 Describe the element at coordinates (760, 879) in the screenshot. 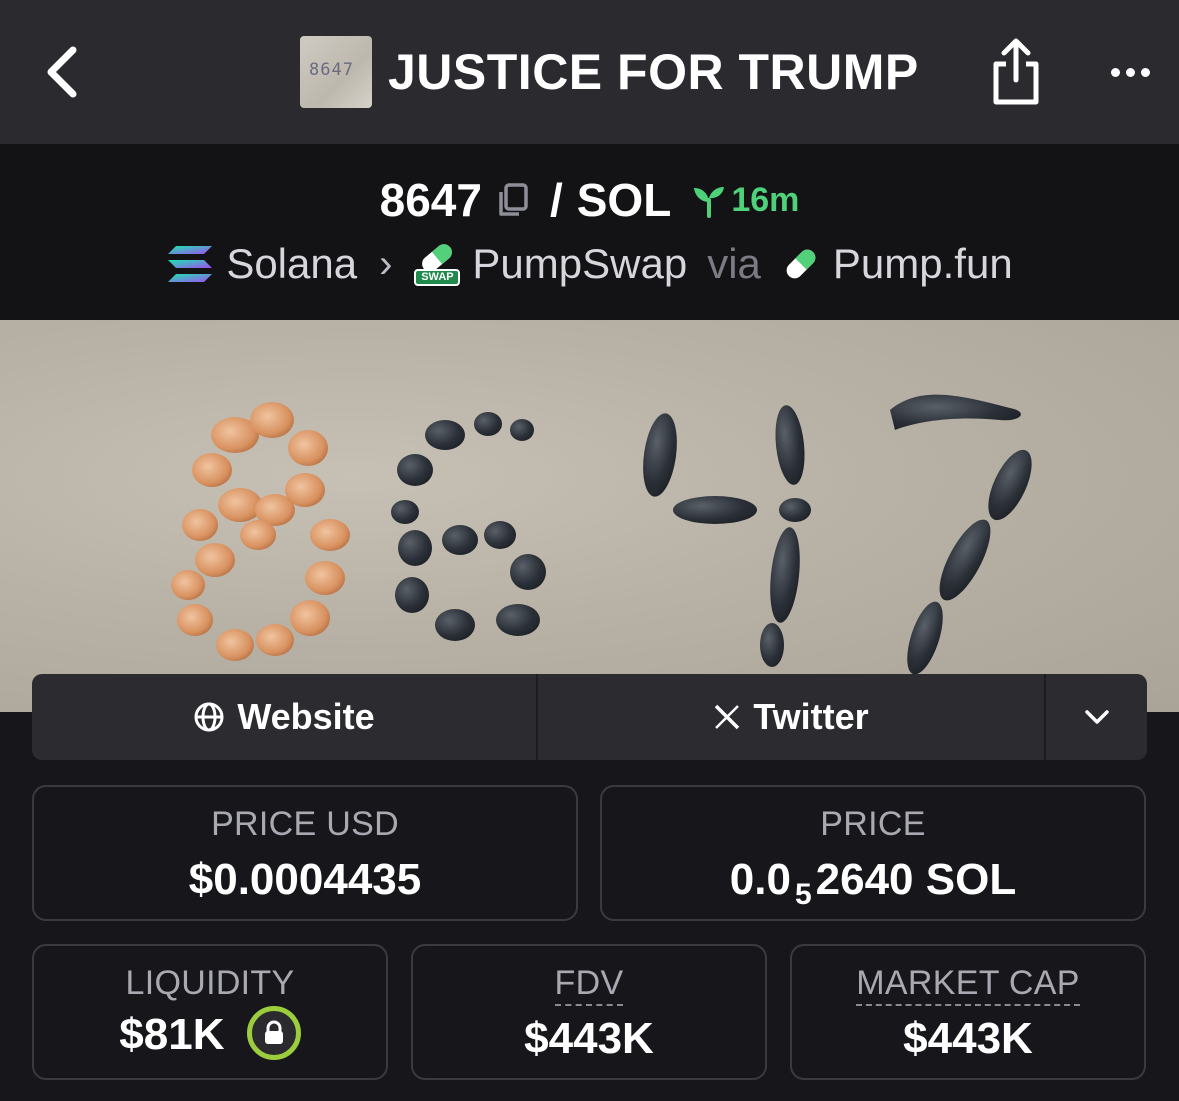

I see `price-prefix: 0.0` at that location.